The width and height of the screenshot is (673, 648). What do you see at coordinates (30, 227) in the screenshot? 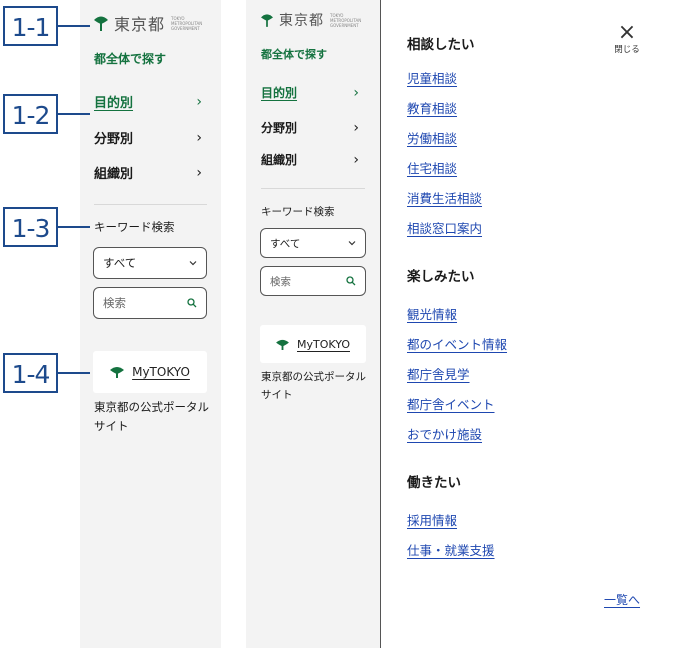
I see `callout-1-3: 1-3` at bounding box center [30, 227].